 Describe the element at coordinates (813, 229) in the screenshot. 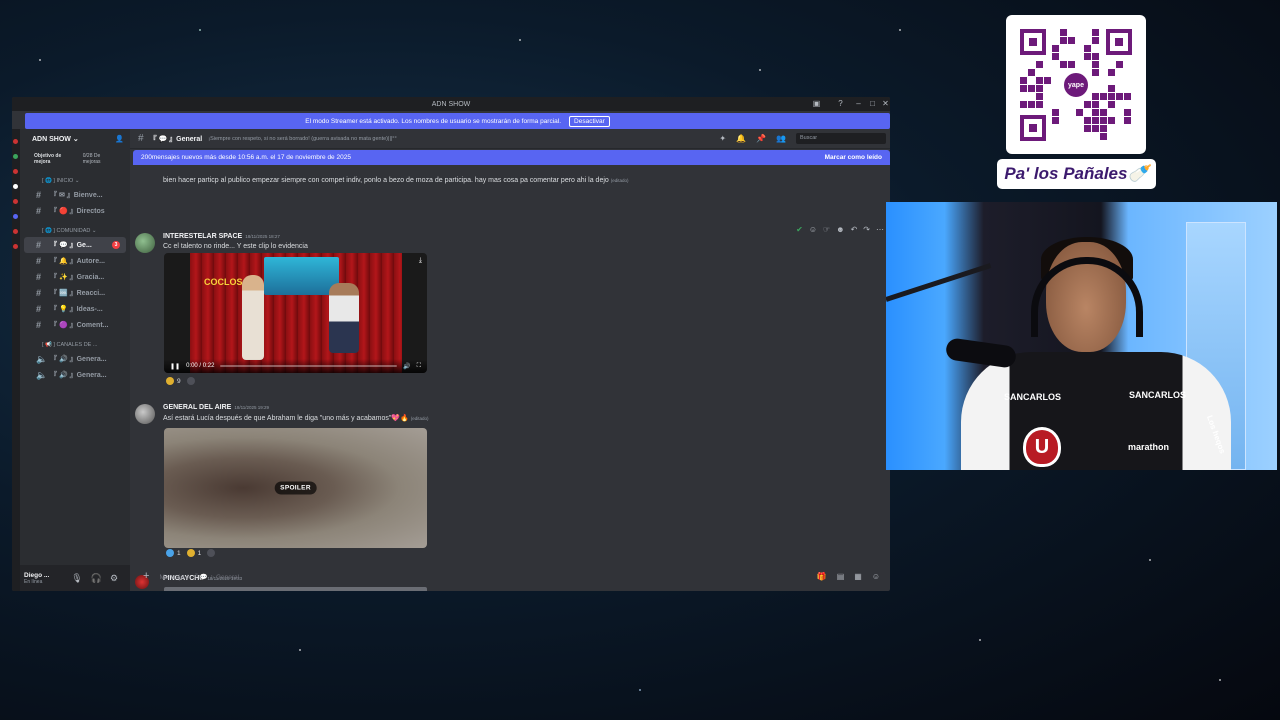

I see `emoji-reaction-icon: ☺` at that location.